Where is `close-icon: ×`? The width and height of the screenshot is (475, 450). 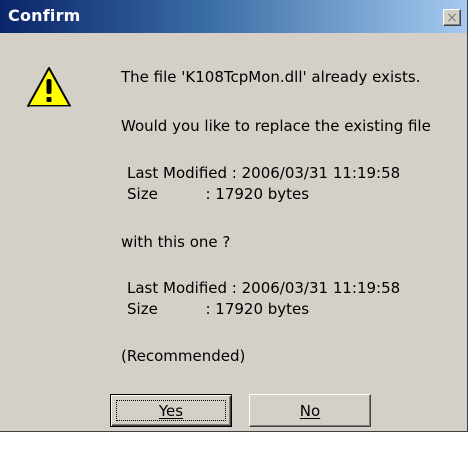 close-icon: × is located at coordinates (452, 17).